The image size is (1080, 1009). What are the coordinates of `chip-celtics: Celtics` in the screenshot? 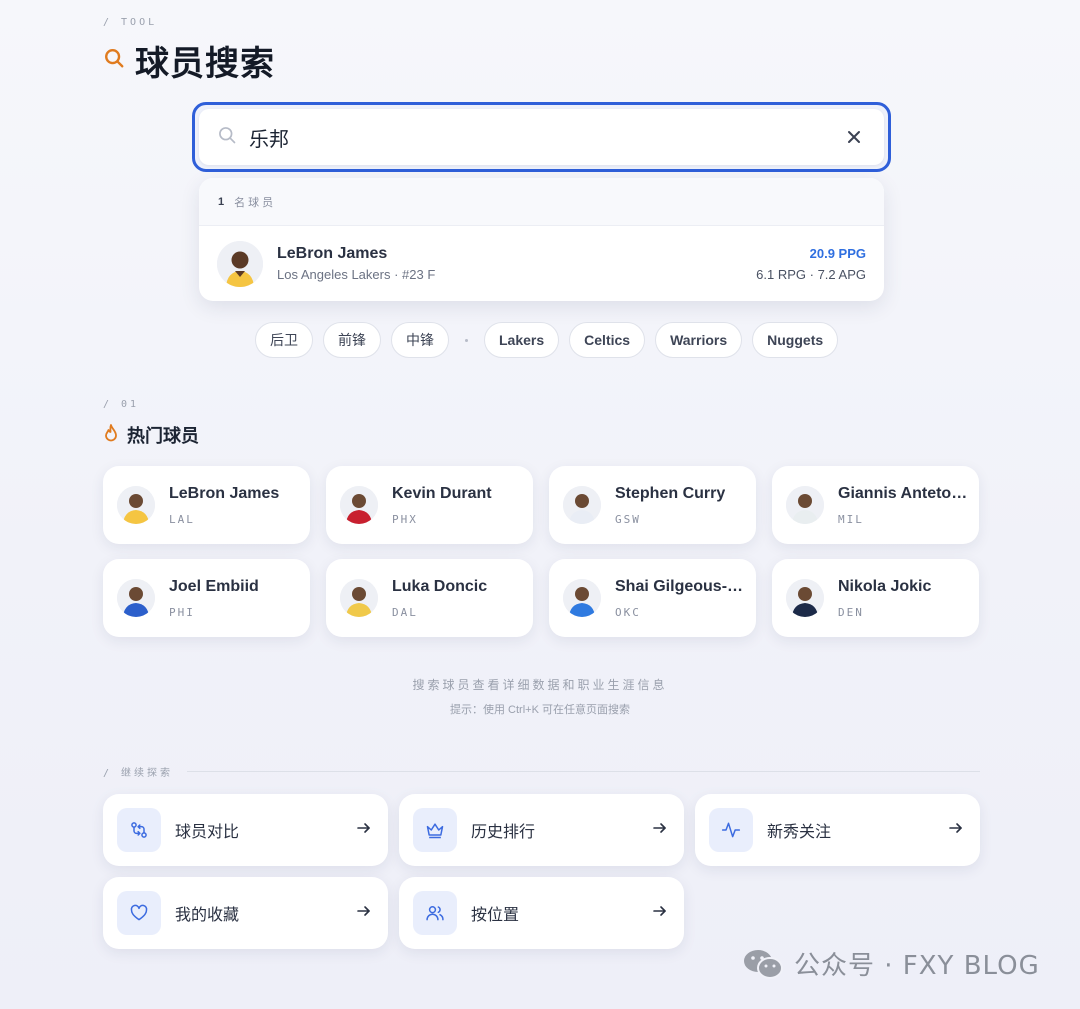 It's located at (607, 340).